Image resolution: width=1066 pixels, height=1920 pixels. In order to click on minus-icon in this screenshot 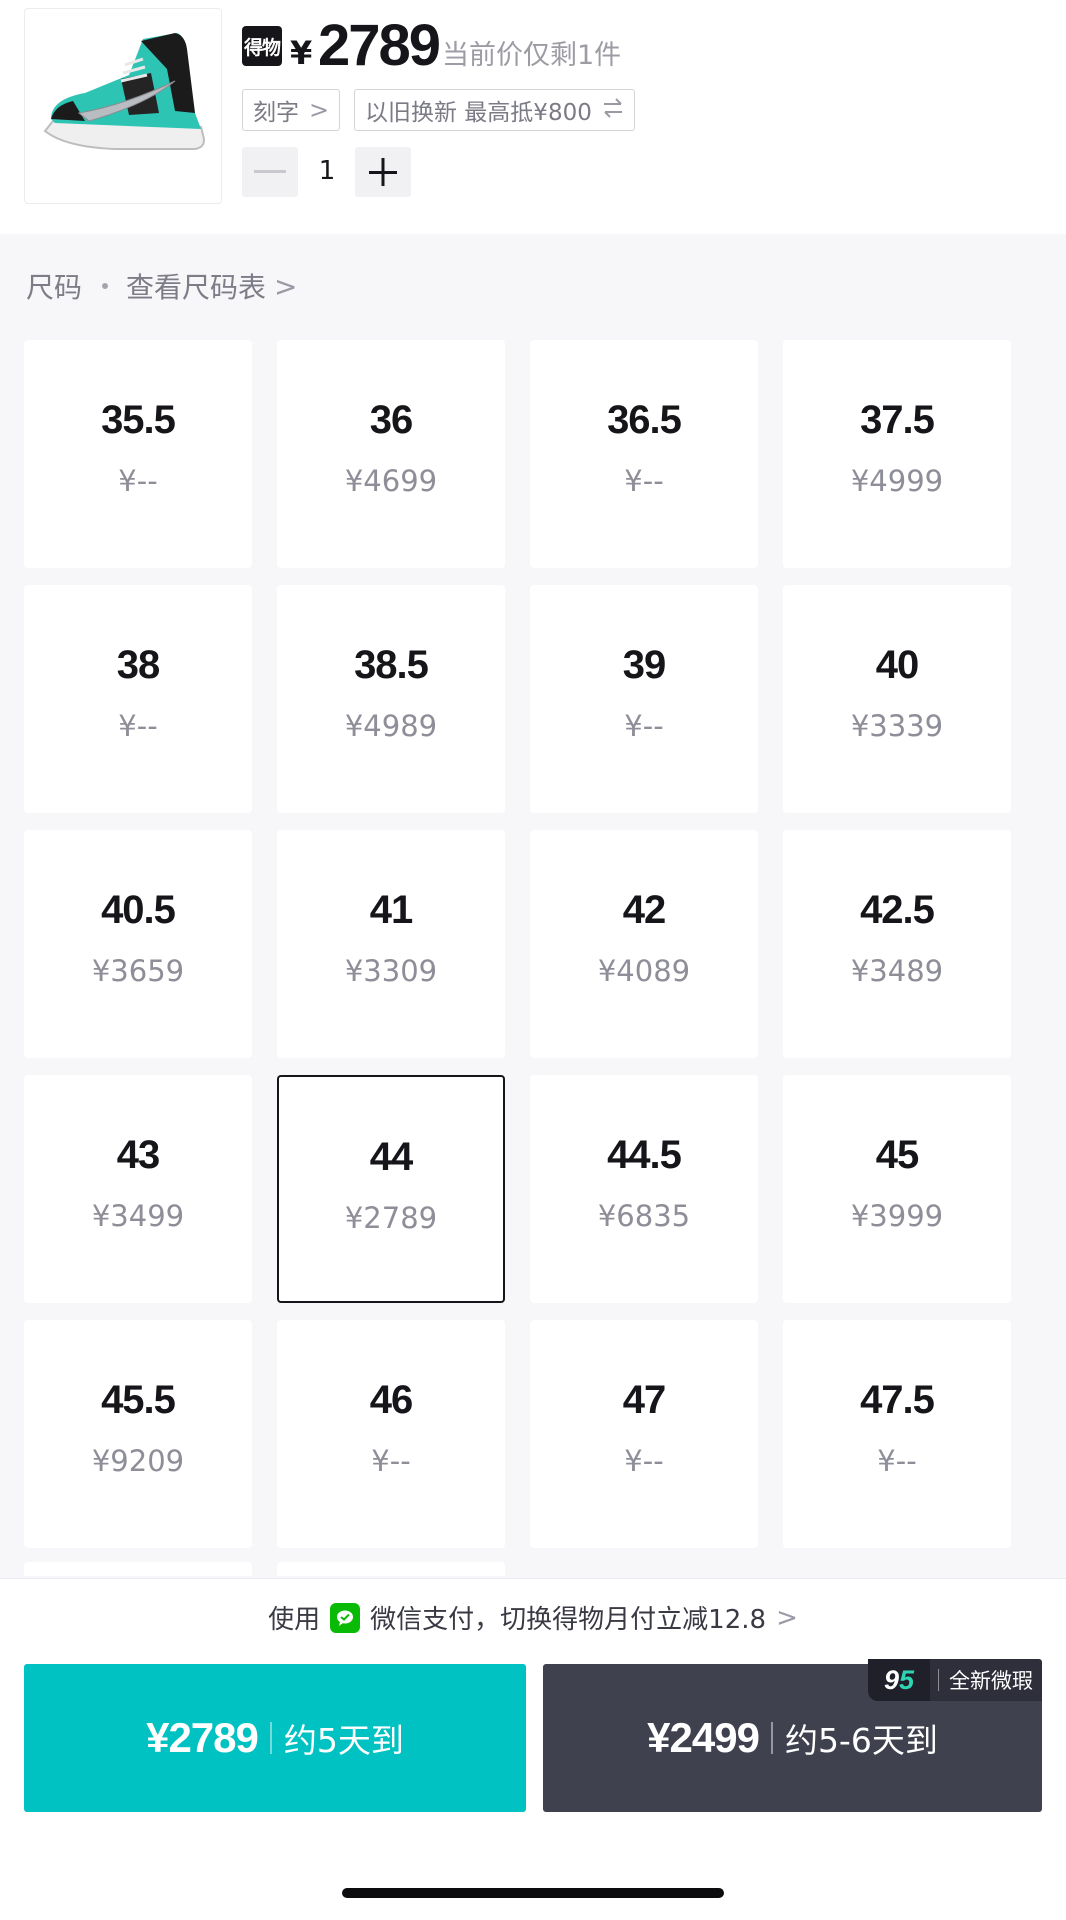, I will do `click(270, 171)`.